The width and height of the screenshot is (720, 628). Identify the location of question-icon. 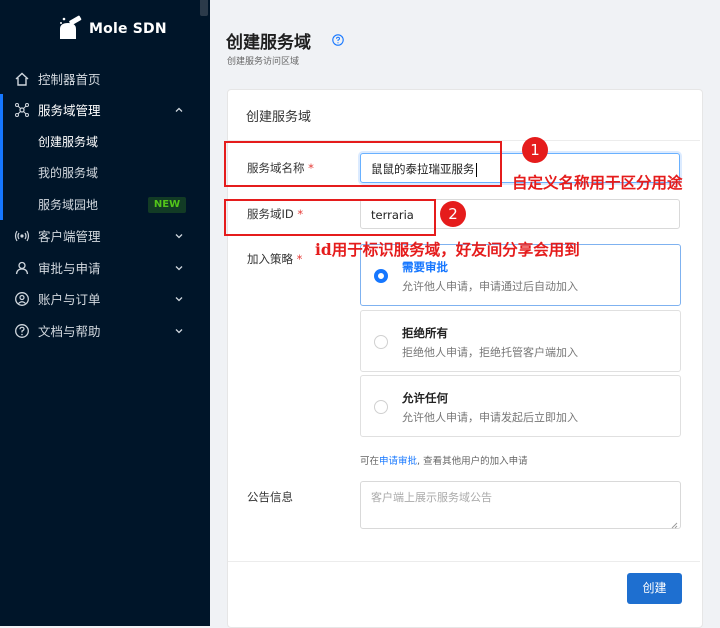
(22, 331).